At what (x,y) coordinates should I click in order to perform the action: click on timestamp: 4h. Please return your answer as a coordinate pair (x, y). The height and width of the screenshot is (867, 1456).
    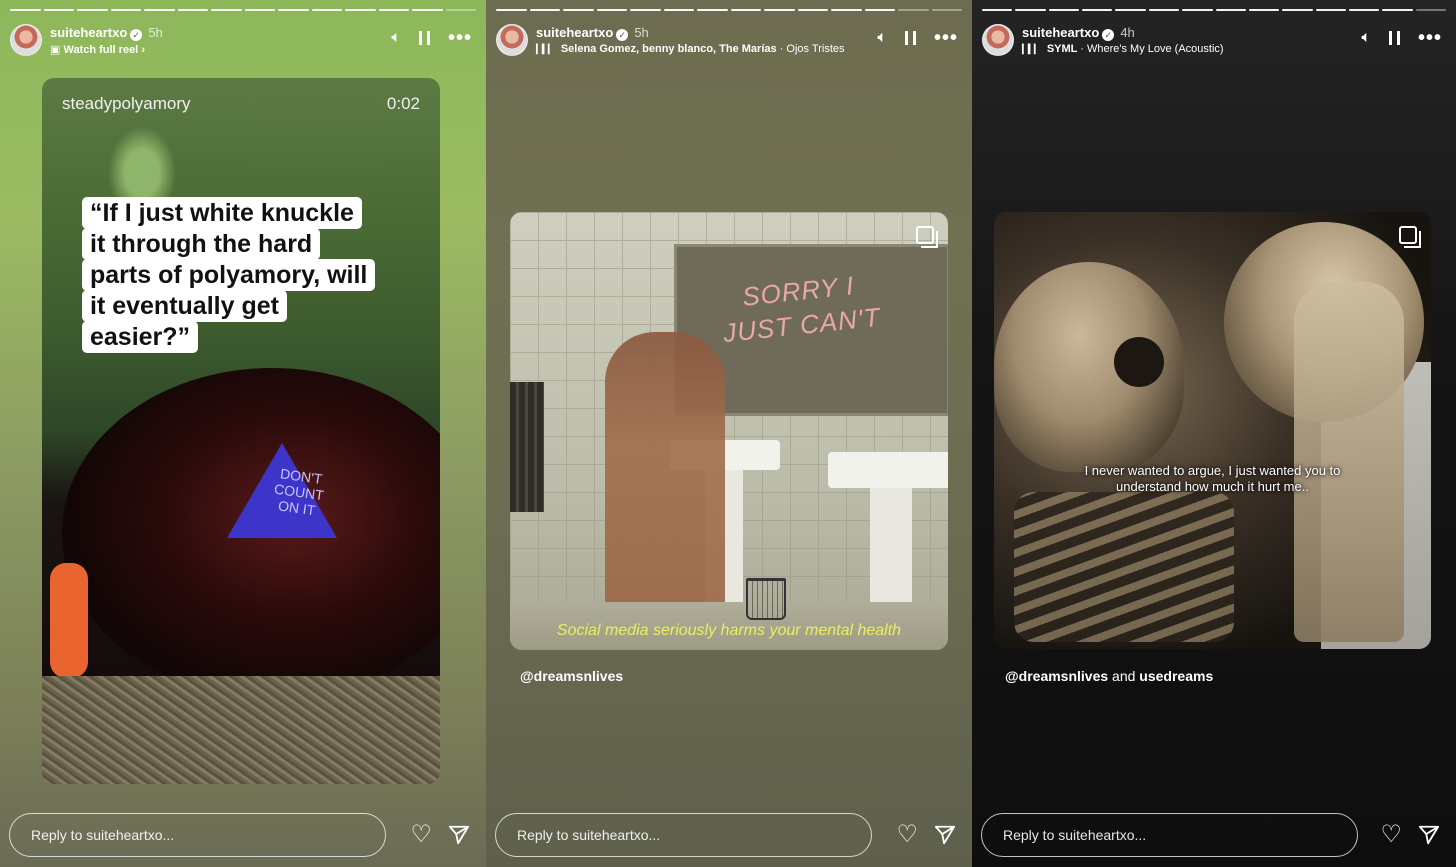
    Looking at the image, I should click on (1127, 32).